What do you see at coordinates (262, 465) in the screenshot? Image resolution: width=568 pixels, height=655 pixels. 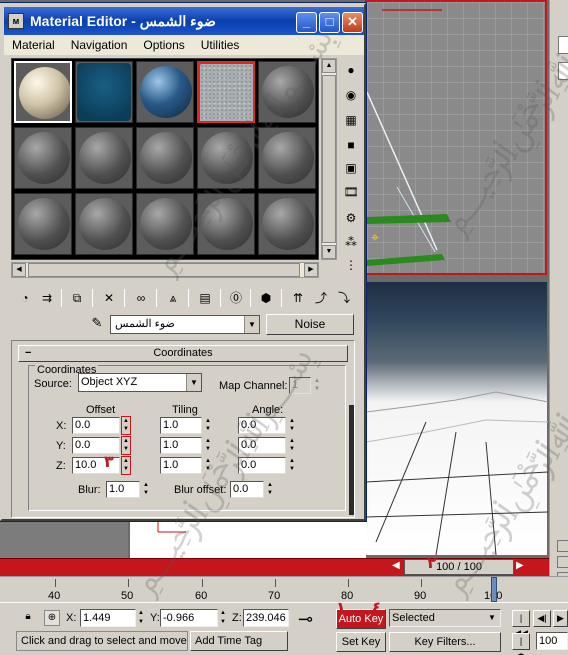 I see `w-angle-field: 0.0` at bounding box center [262, 465].